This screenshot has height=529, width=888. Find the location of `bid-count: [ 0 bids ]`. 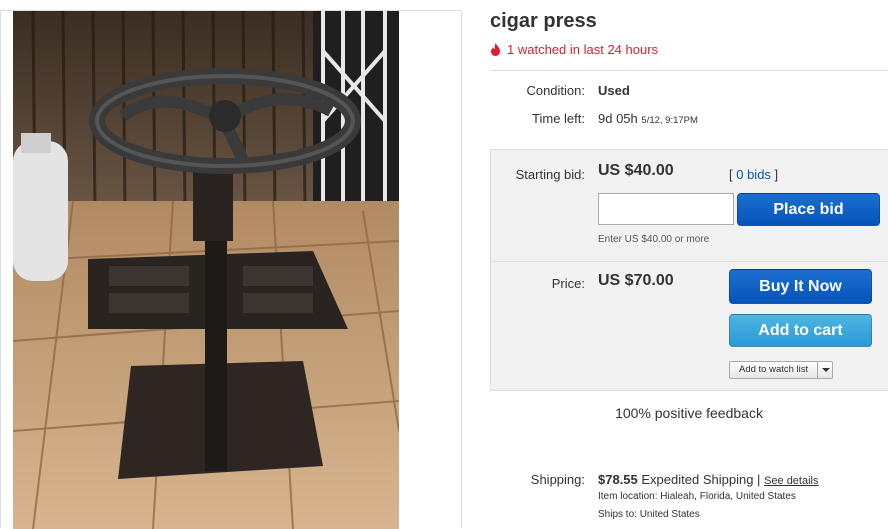

bid-count: [ 0 bids ] is located at coordinates (753, 174).